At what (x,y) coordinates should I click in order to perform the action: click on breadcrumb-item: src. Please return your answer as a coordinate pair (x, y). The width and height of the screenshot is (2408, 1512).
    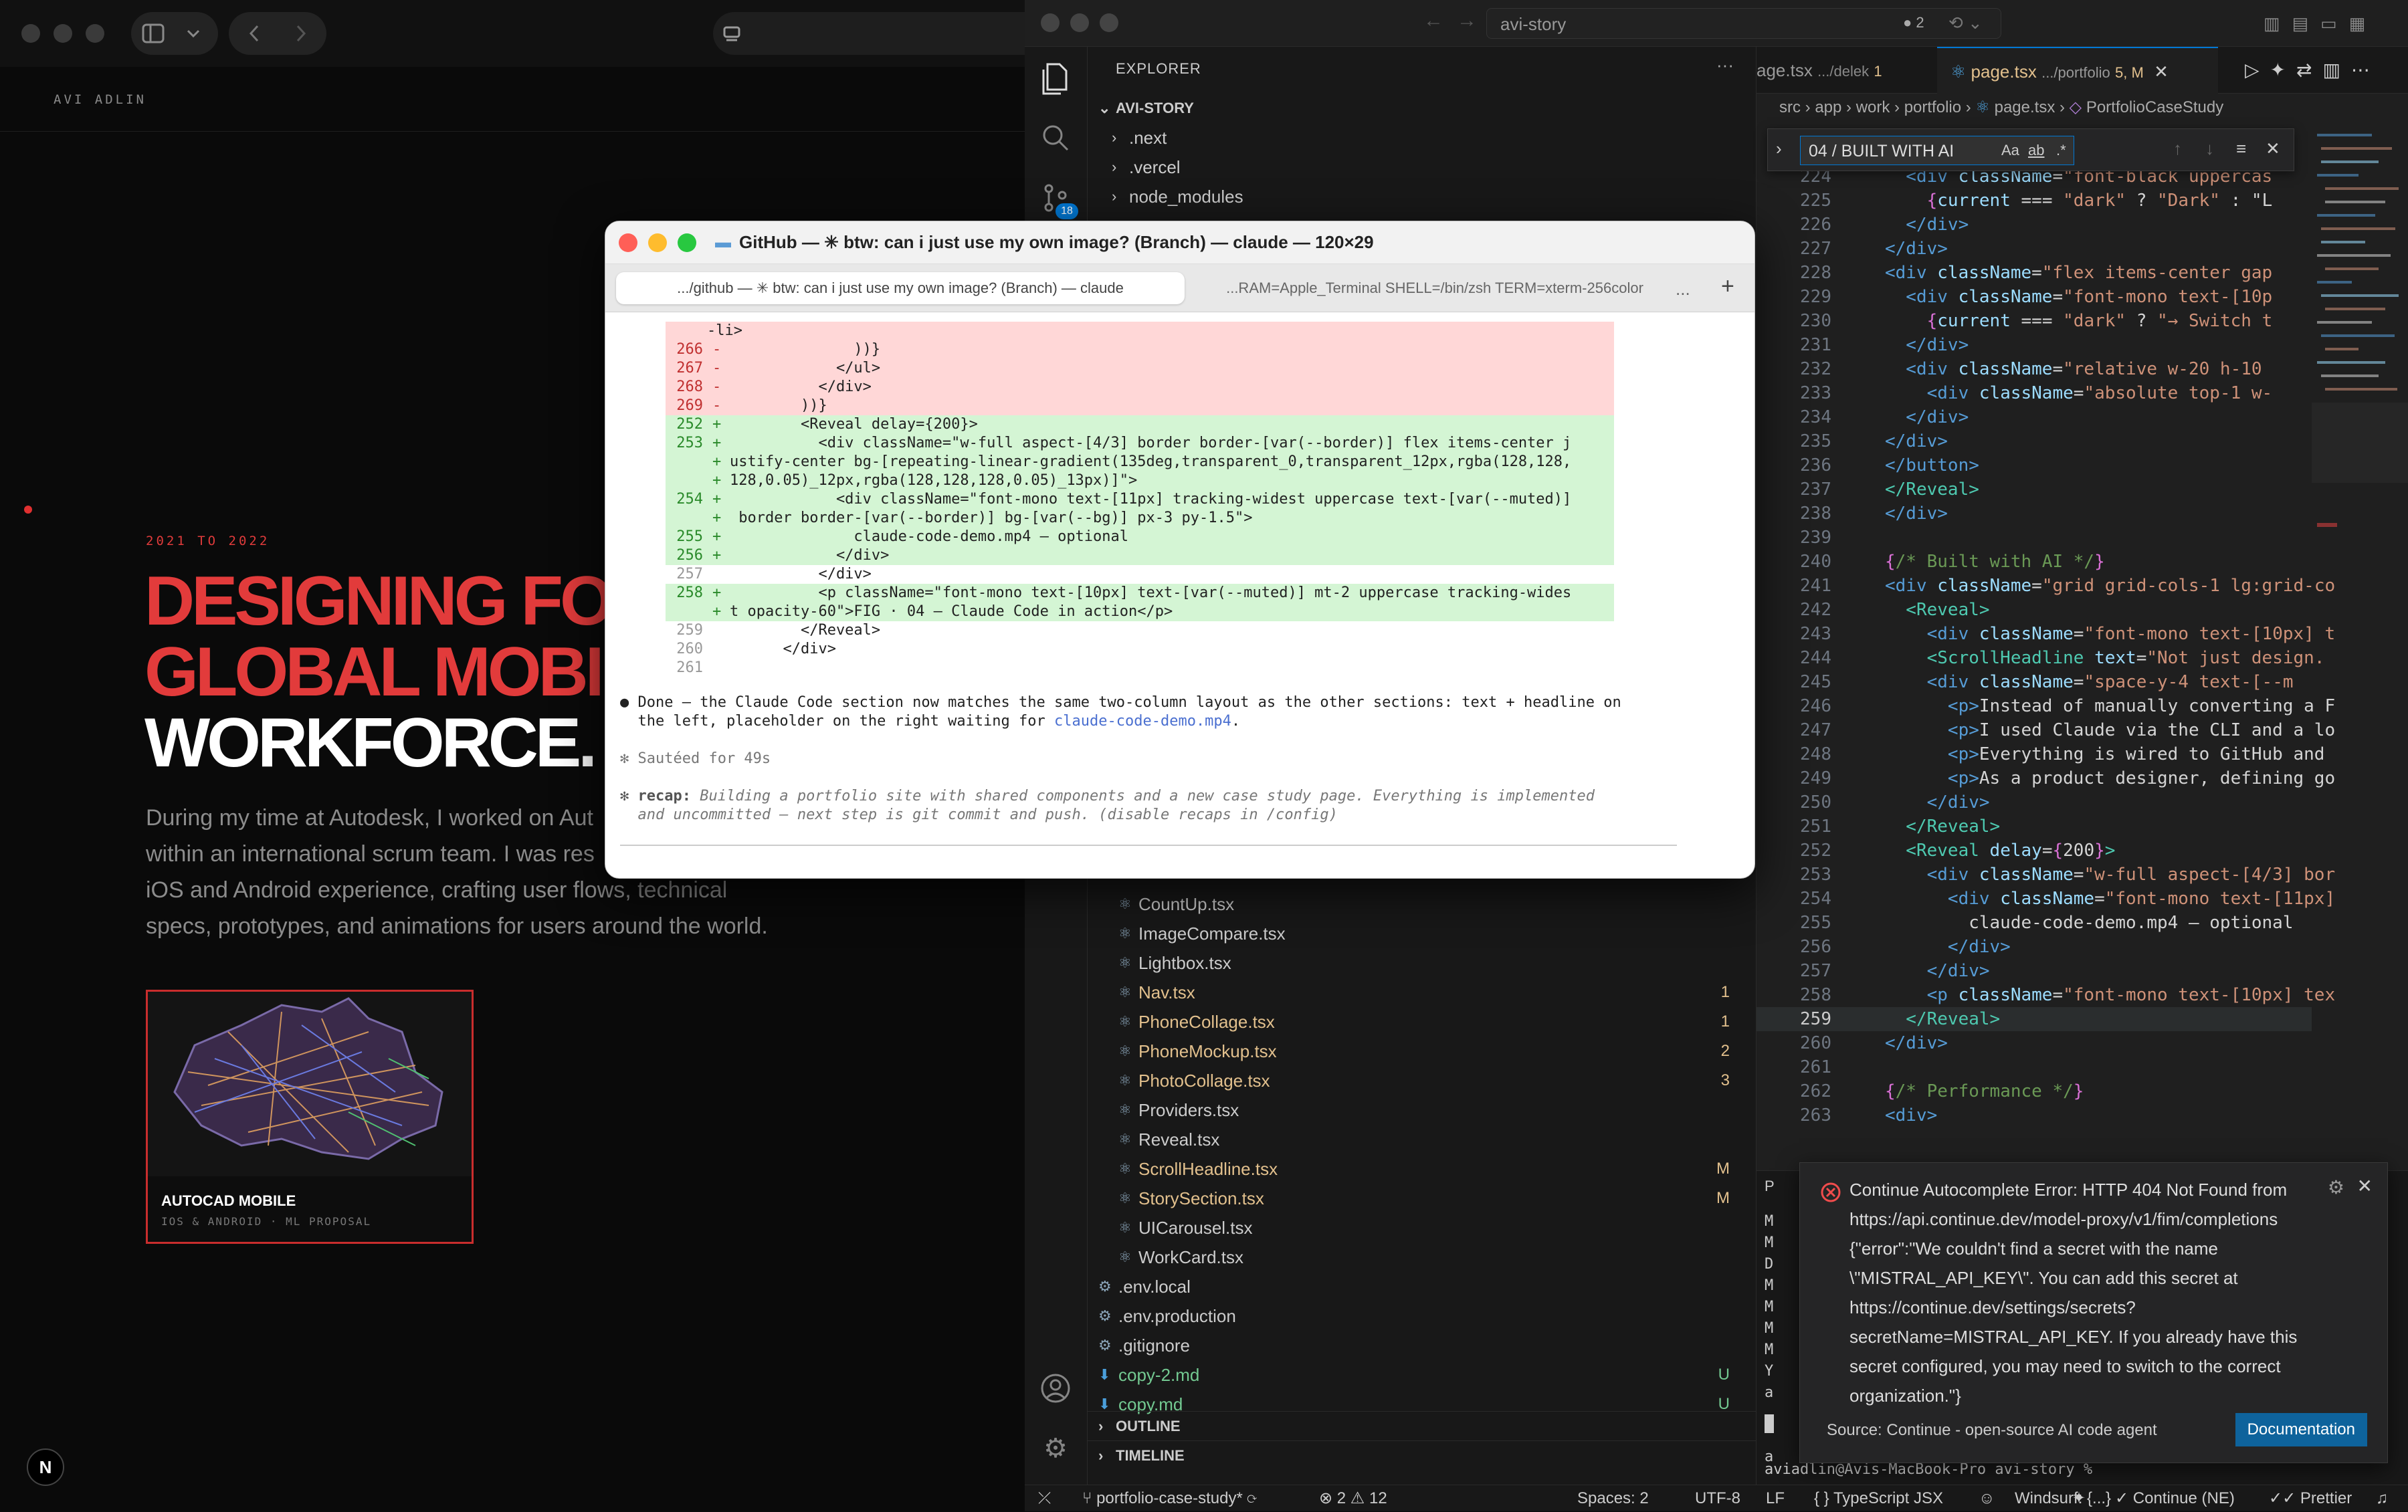
    Looking at the image, I should click on (1790, 107).